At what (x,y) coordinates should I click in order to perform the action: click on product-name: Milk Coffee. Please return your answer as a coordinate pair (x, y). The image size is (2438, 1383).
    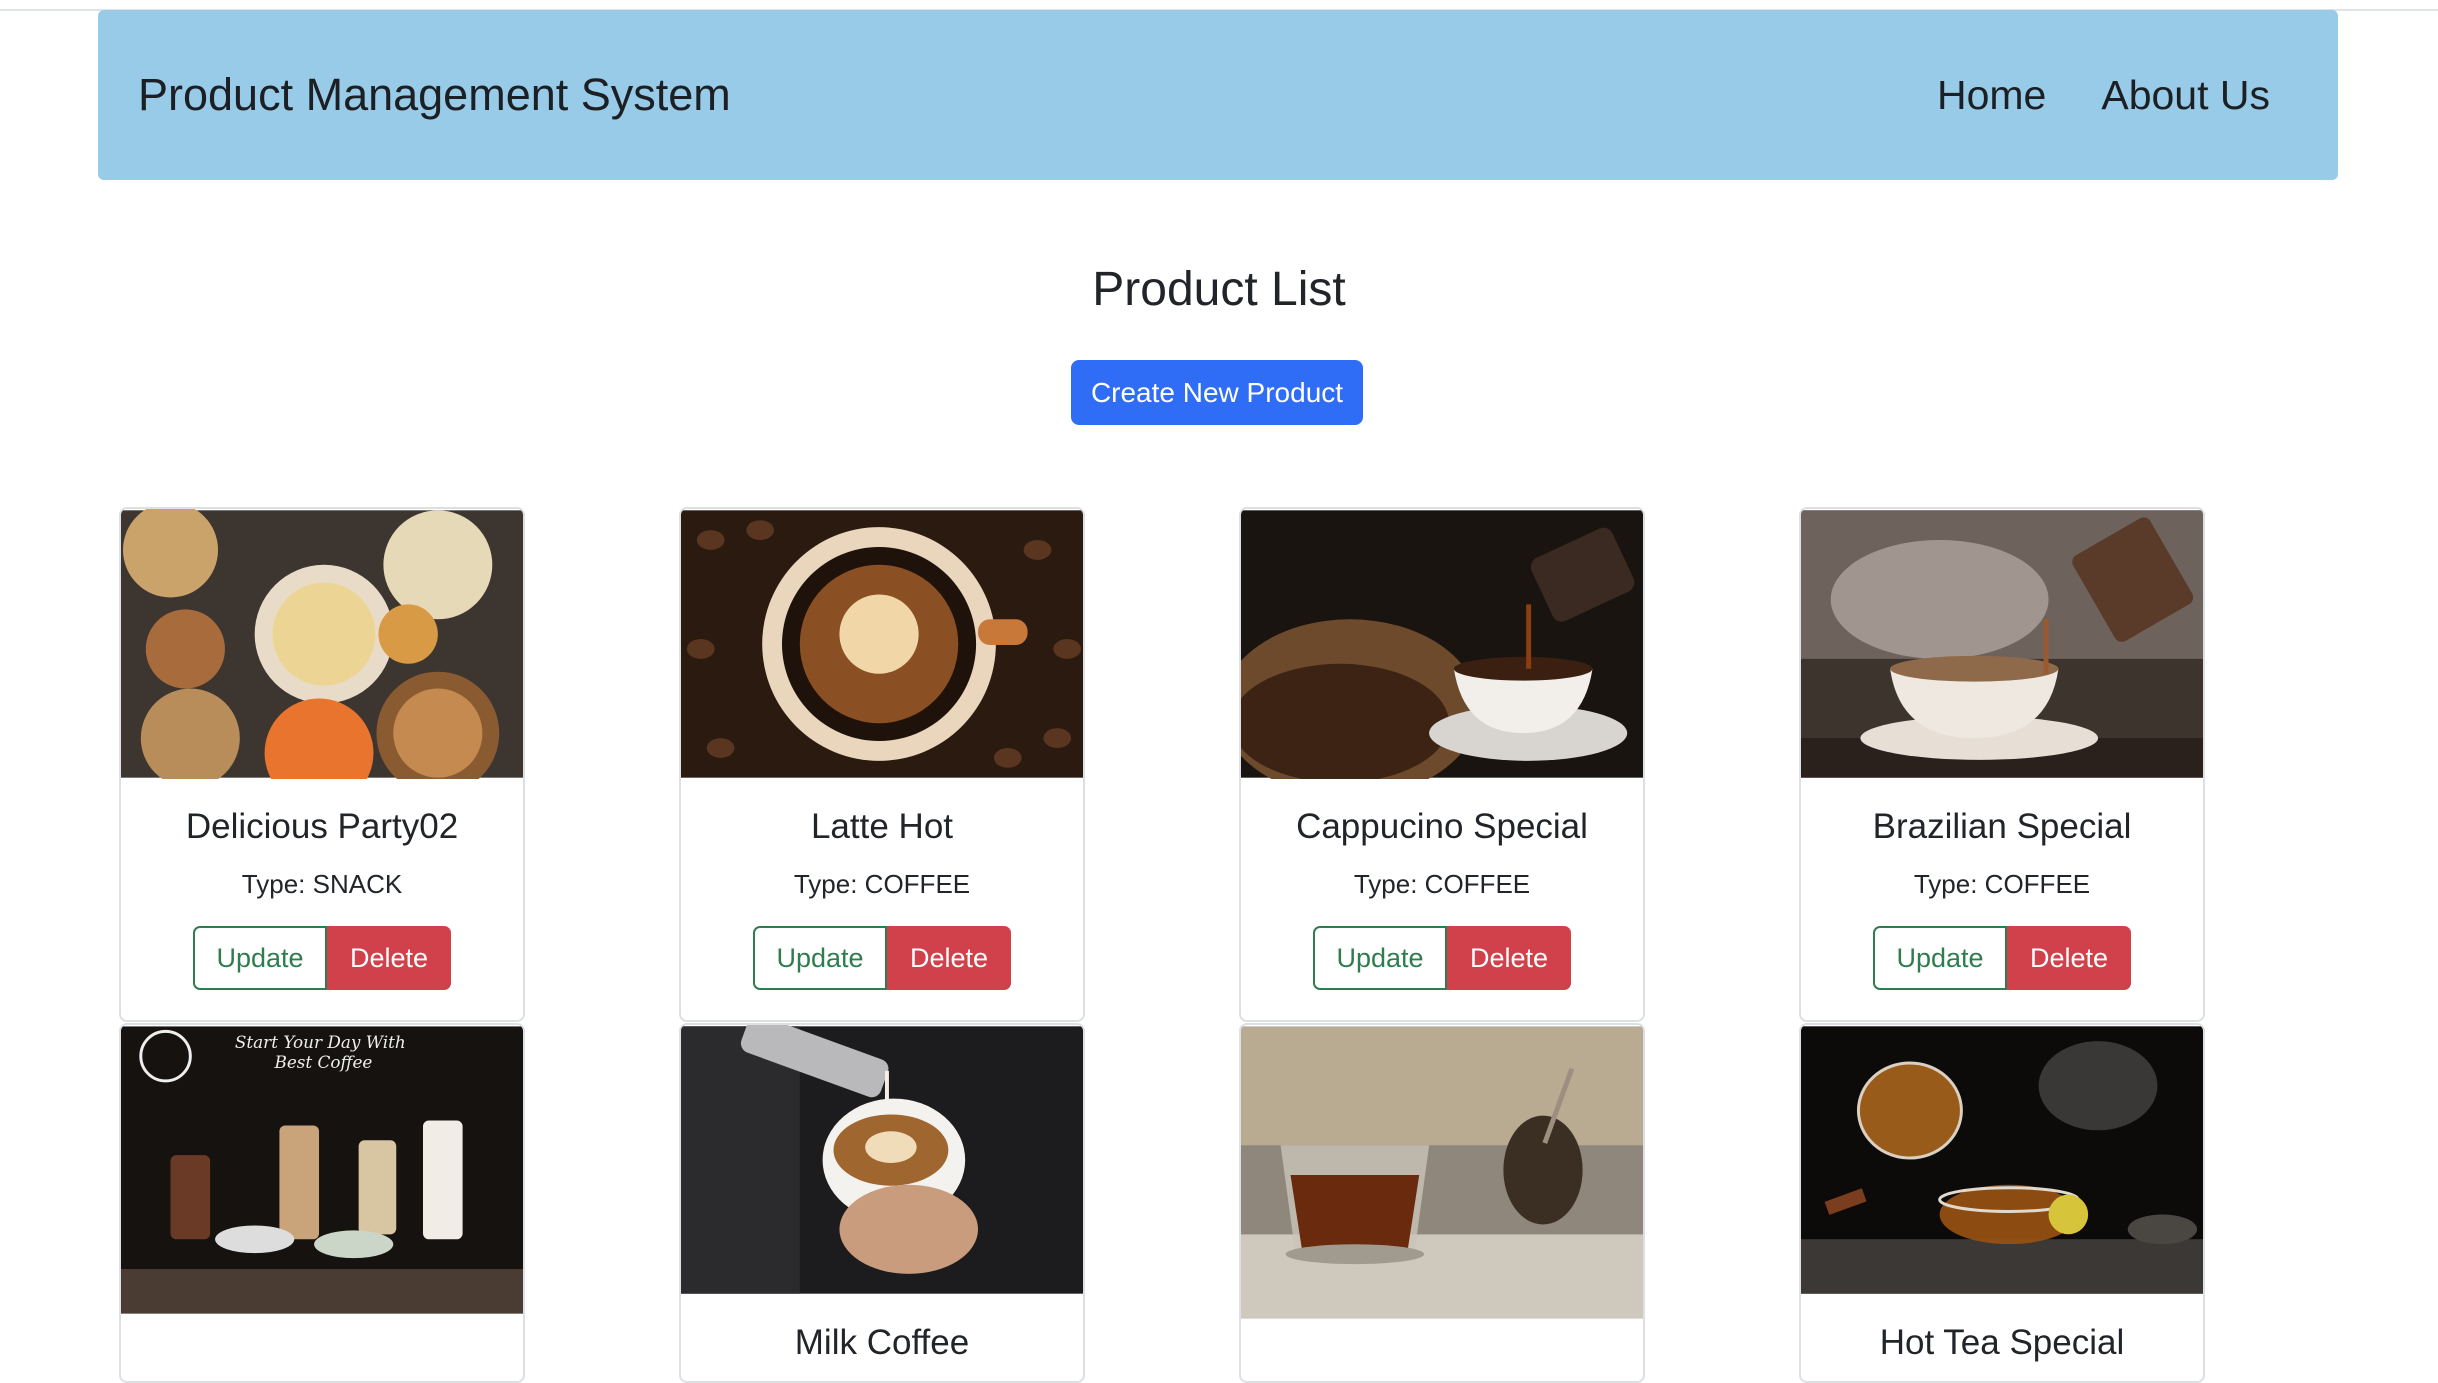
    Looking at the image, I should click on (882, 1342).